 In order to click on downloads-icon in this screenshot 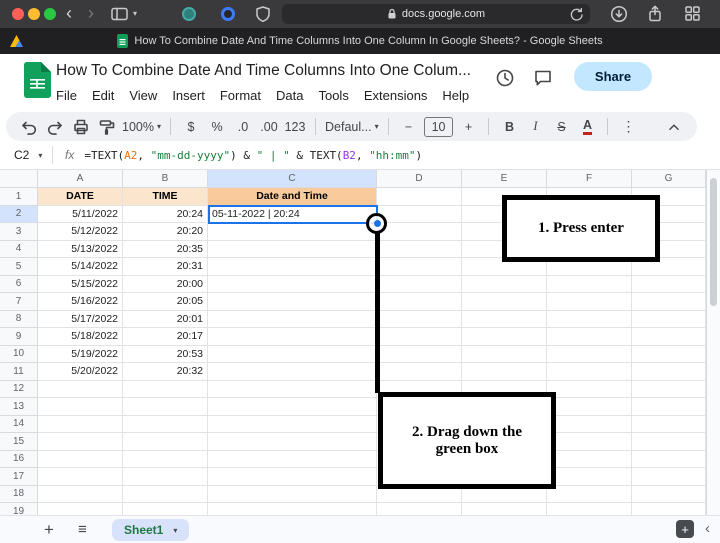, I will do `click(619, 14)`.